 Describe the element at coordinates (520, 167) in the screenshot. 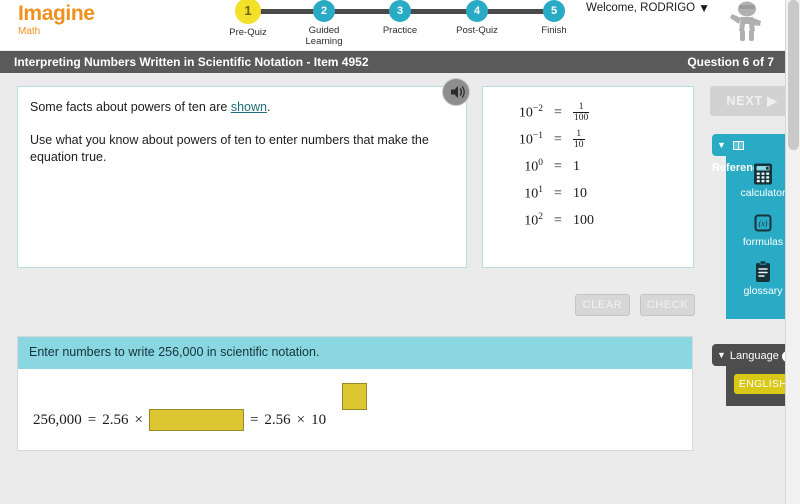

I see `fact-expression: 100` at that location.